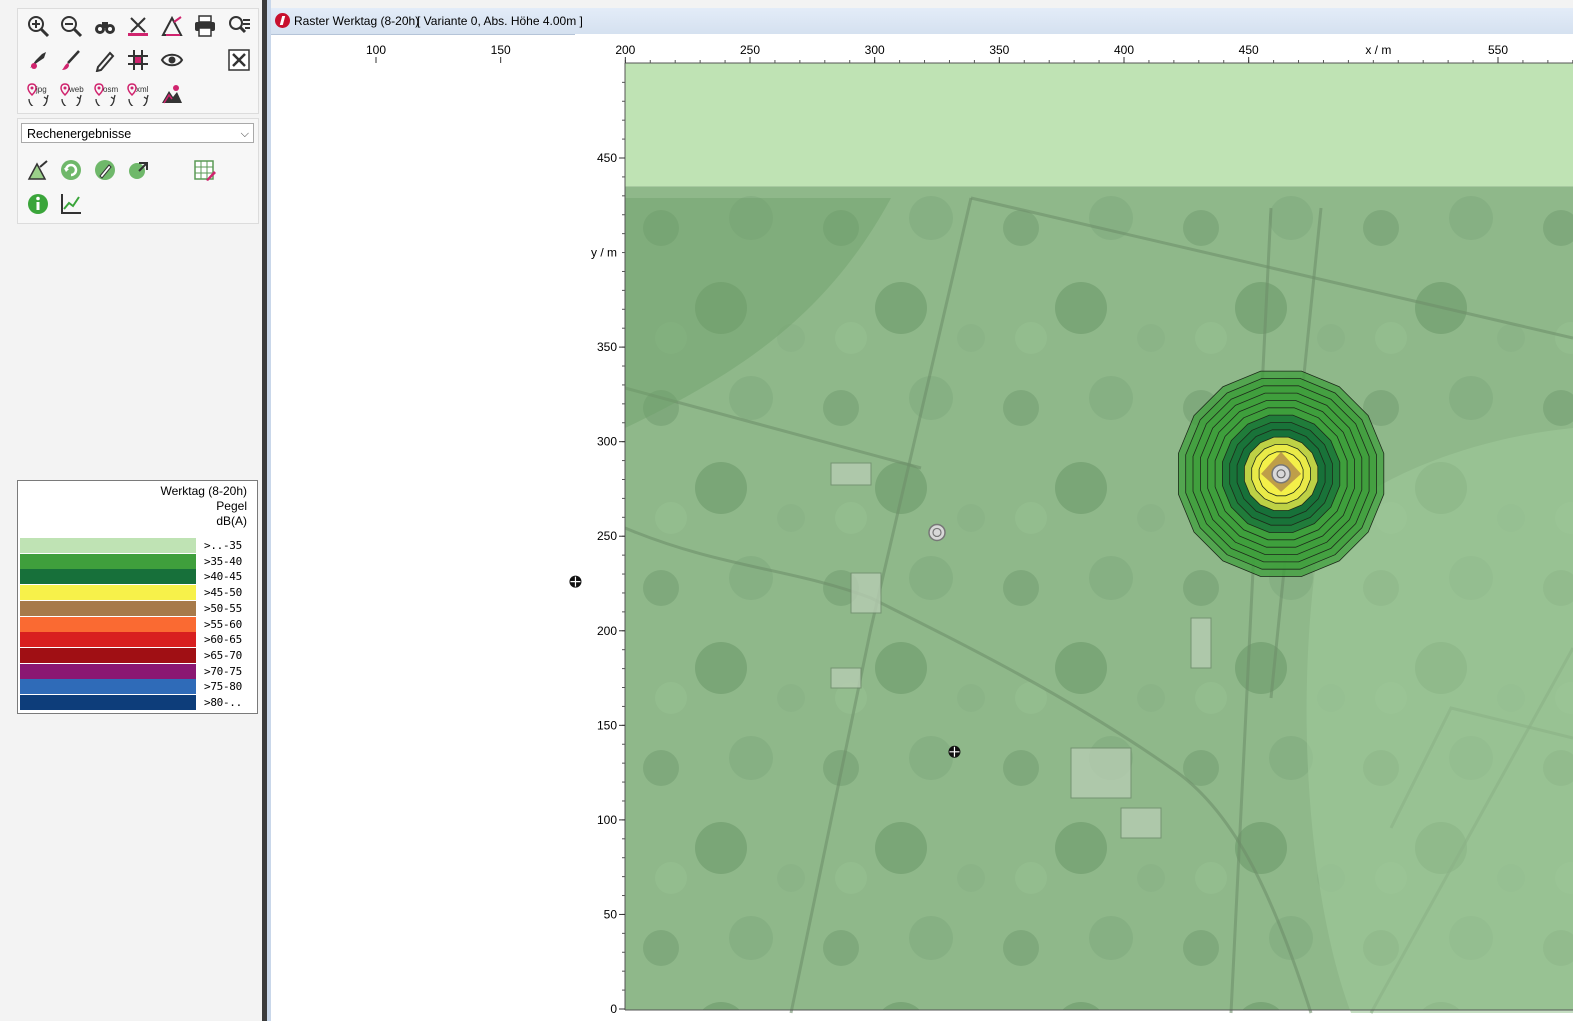 Image resolution: width=1573 pixels, height=1021 pixels. I want to click on legend-label: >40-45, so click(223, 577).